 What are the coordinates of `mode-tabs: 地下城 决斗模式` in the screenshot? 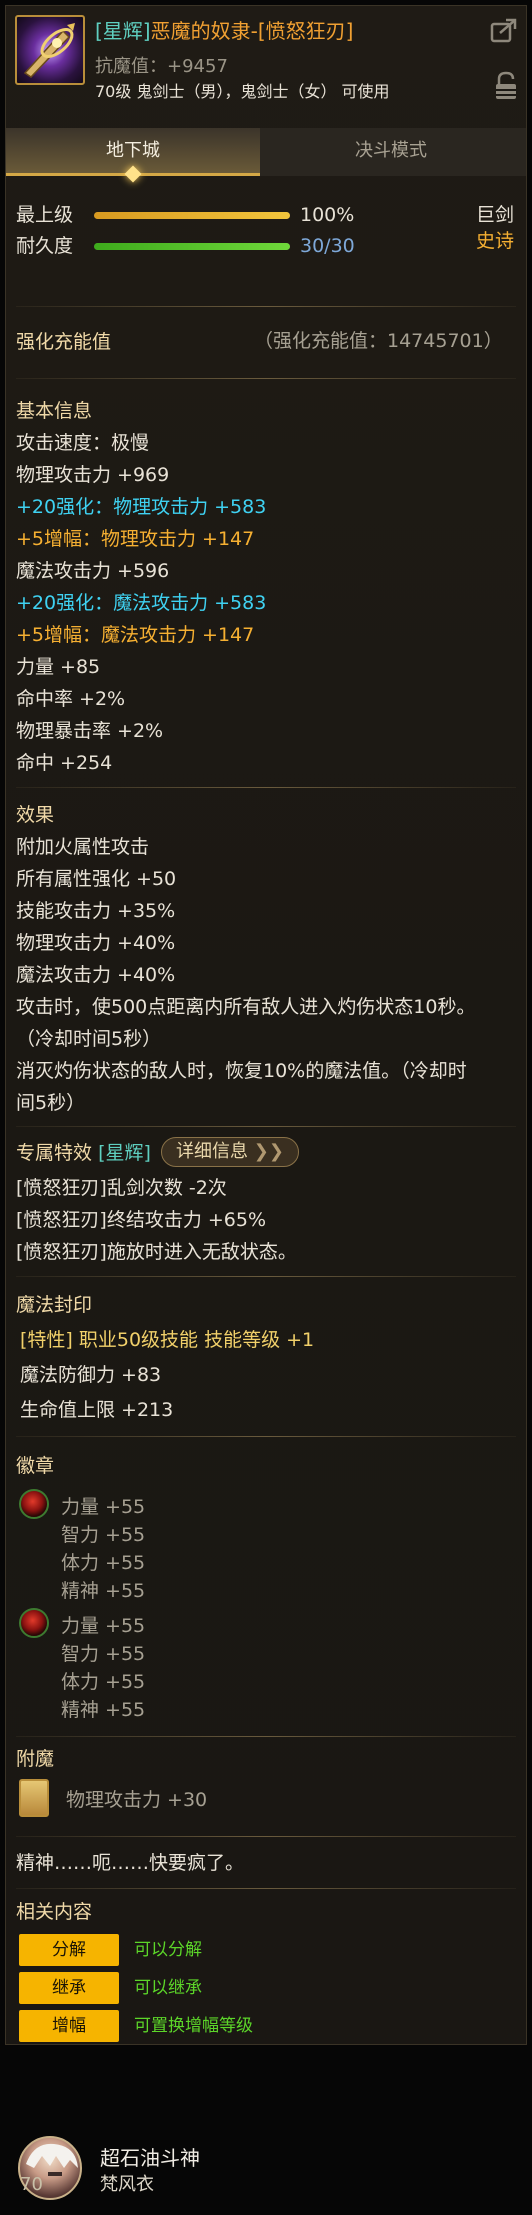 It's located at (266, 155).